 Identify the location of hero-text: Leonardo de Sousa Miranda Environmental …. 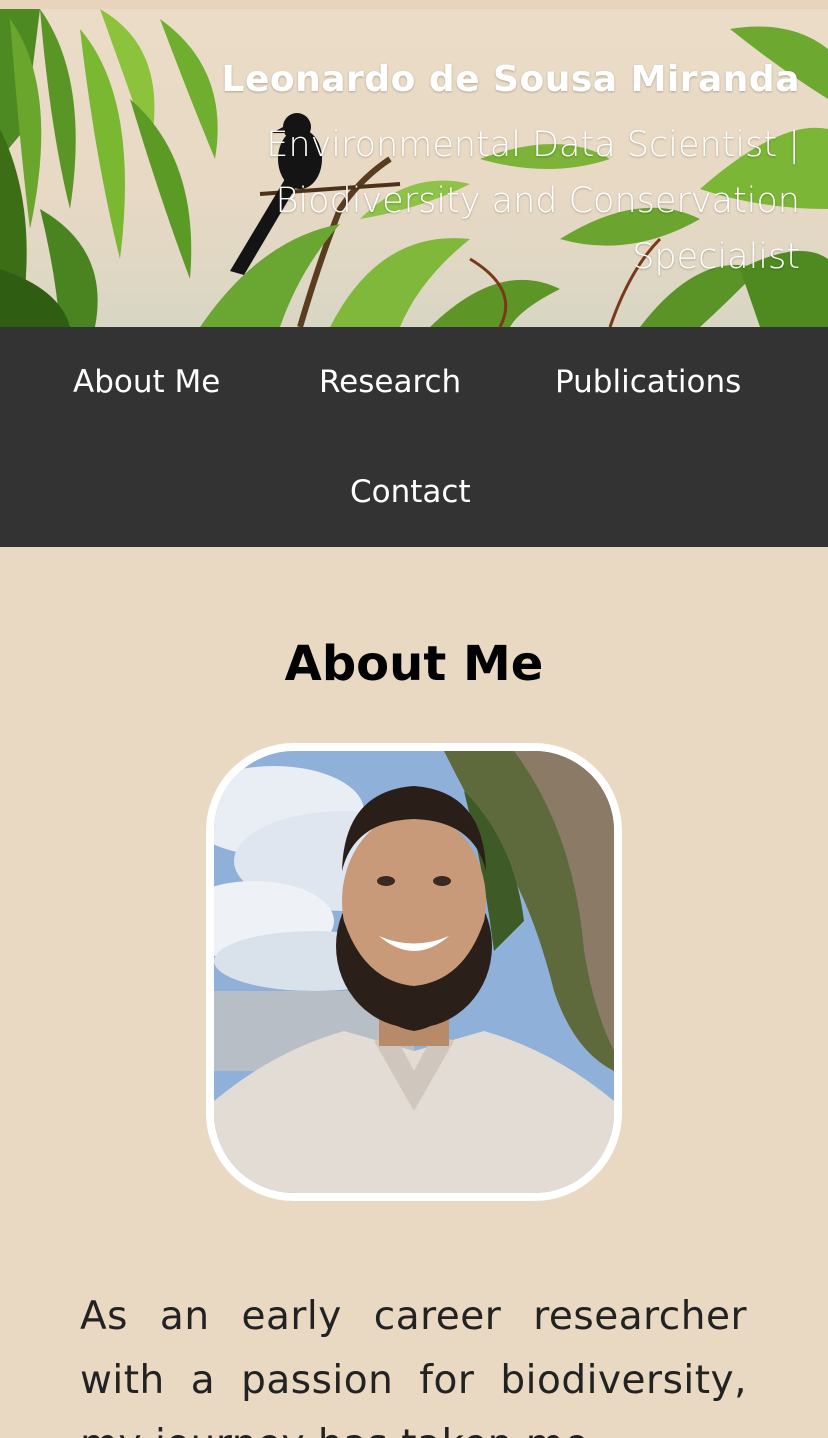
(500, 171).